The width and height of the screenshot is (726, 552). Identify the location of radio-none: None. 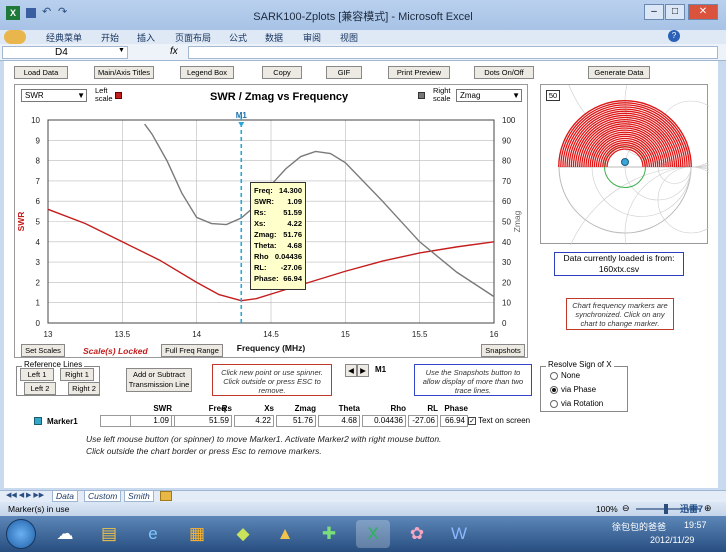
(565, 375).